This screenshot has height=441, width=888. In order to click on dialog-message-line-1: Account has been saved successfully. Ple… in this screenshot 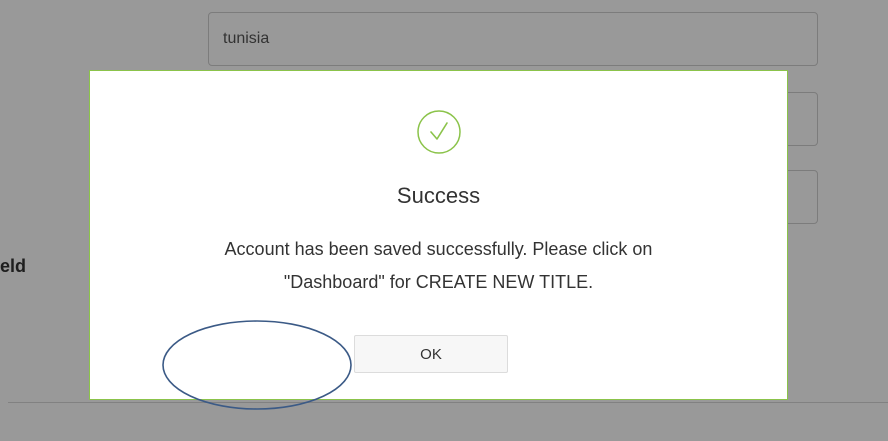, I will do `click(438, 249)`.